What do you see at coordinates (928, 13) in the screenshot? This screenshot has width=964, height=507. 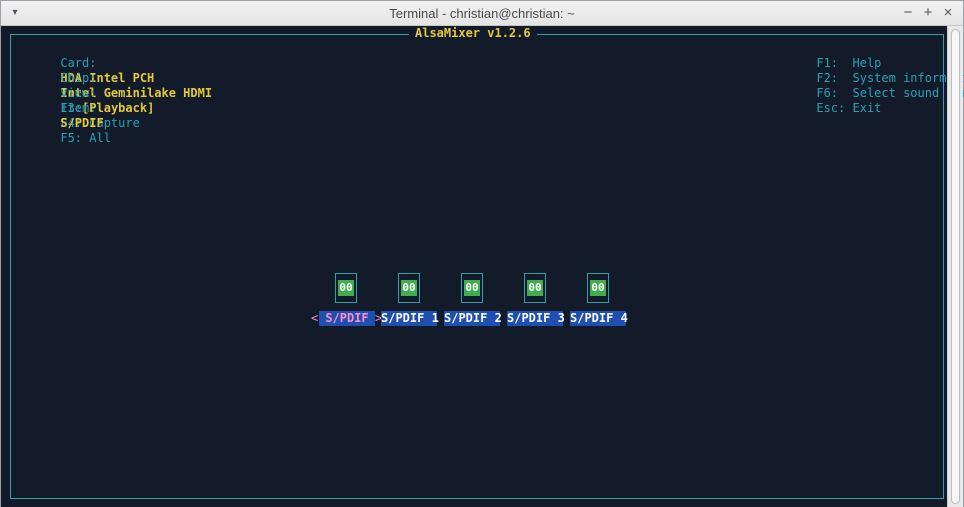 I see `maximize-icon: +` at bounding box center [928, 13].